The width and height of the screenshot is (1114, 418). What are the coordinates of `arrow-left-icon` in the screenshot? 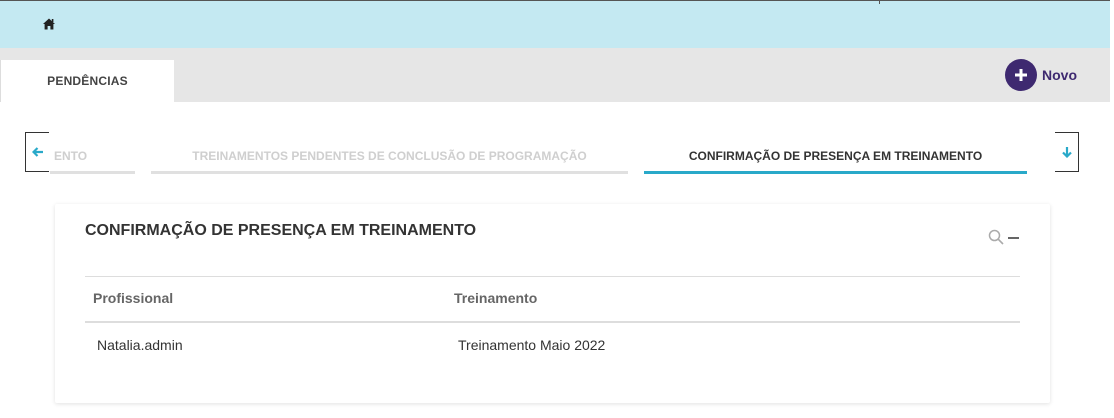 It's located at (37, 152).